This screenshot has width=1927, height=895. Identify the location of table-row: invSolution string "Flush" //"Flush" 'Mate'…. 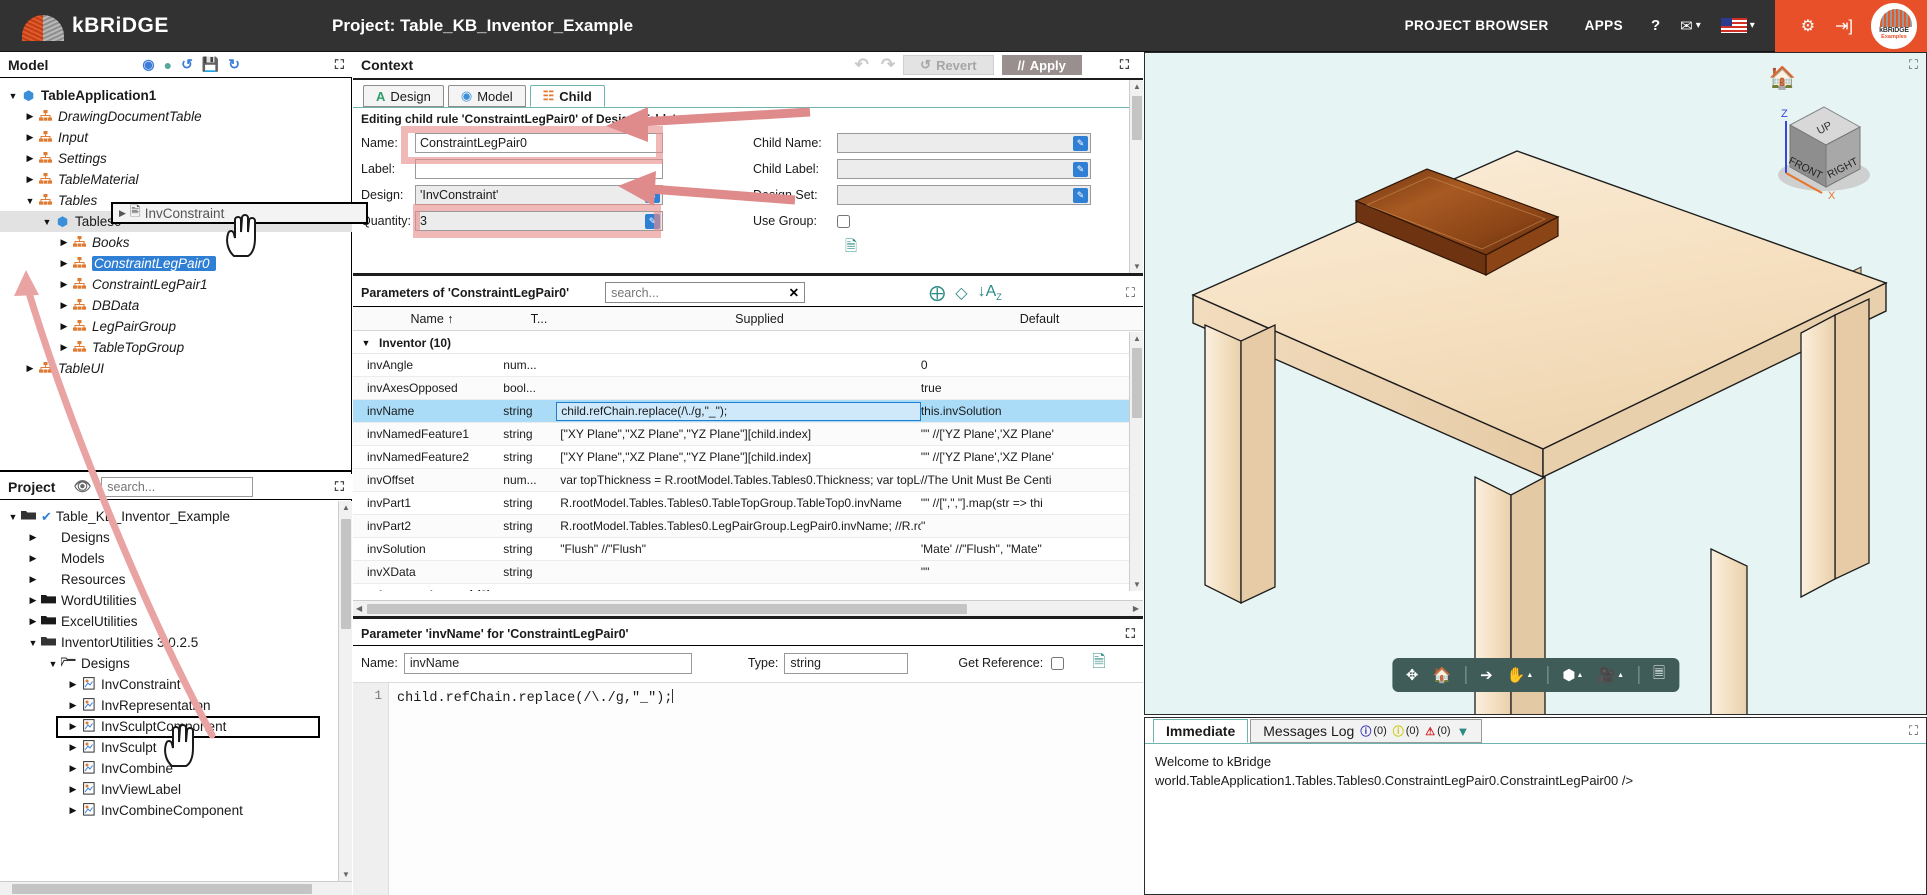
(741, 549).